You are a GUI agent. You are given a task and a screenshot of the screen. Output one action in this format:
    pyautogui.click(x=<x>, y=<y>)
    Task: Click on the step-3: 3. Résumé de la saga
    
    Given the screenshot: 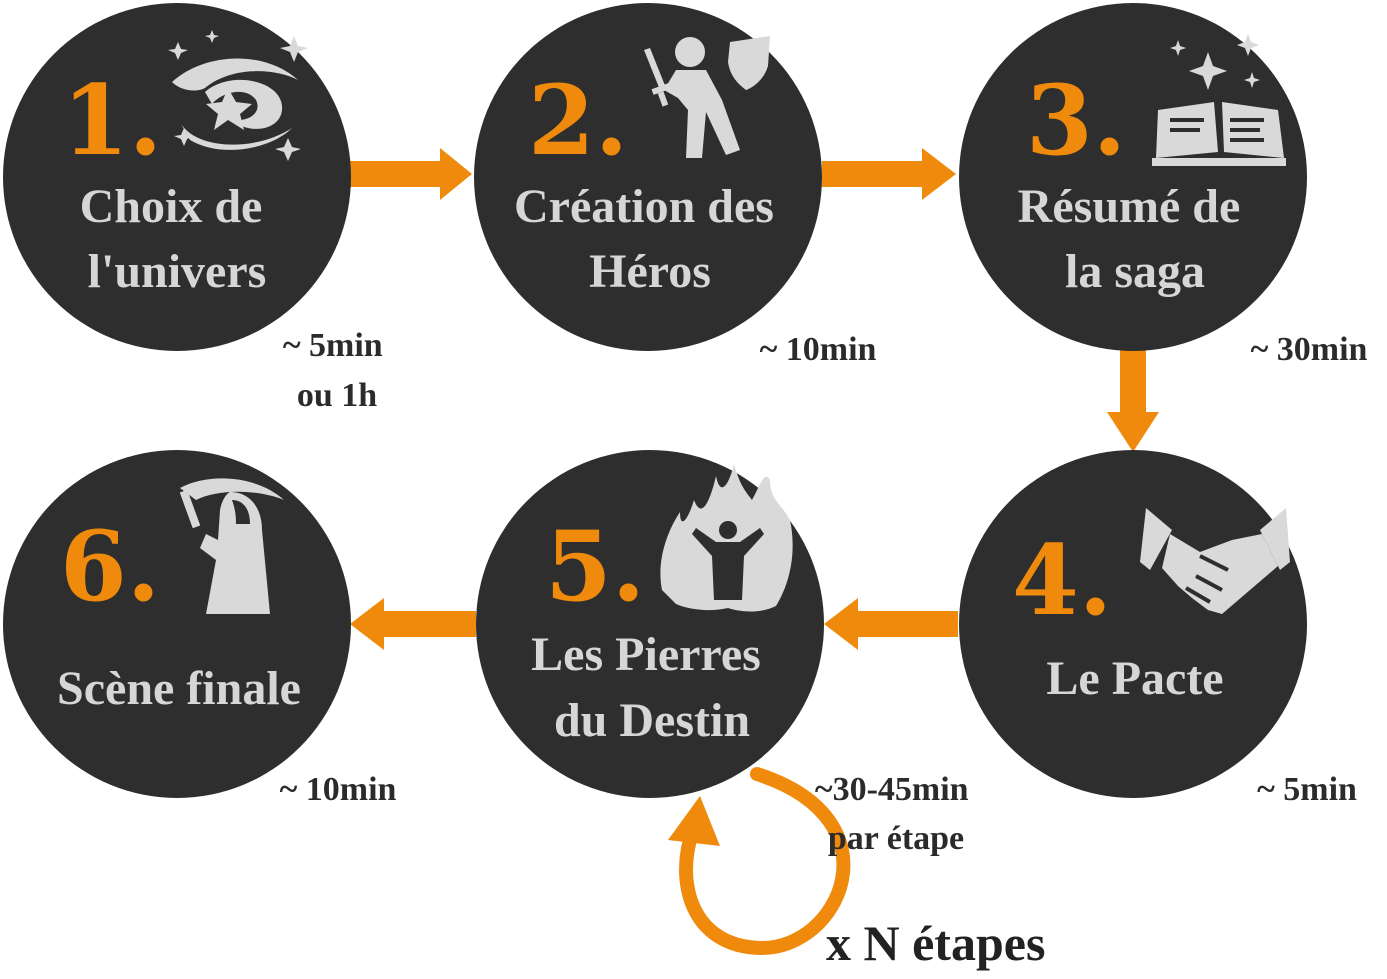 What is the action you would take?
    pyautogui.click(x=1133, y=177)
    